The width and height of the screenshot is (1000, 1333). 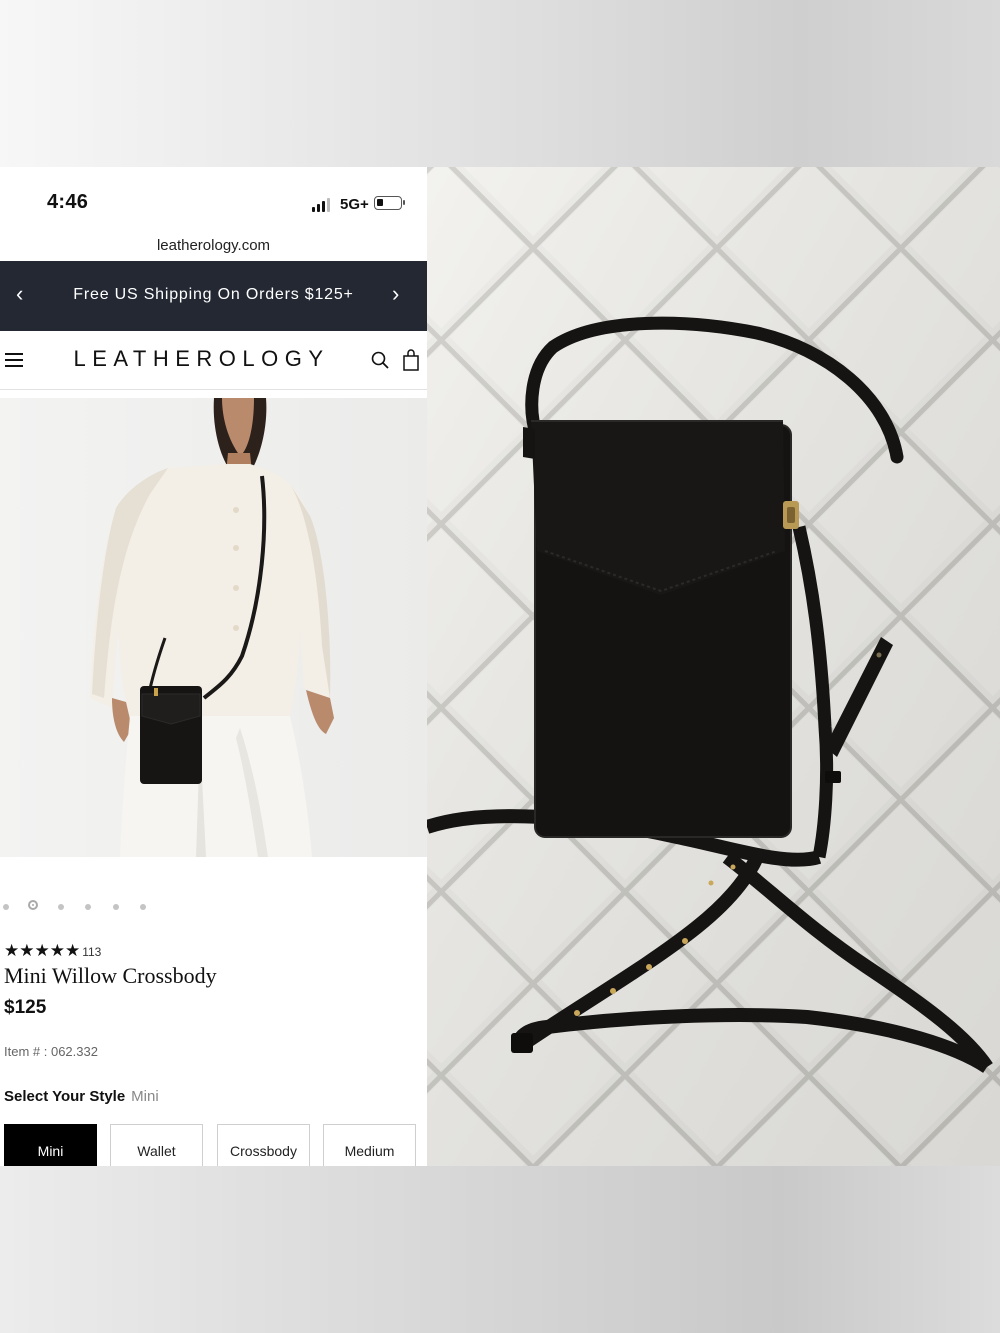 I want to click on chevron-right-icon: ›, so click(x=395, y=294).